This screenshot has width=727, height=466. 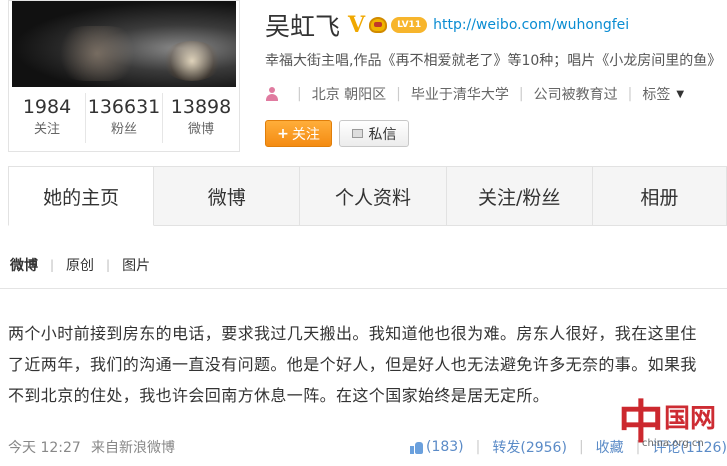 I want to click on verified-badge: V, so click(x=356, y=25).